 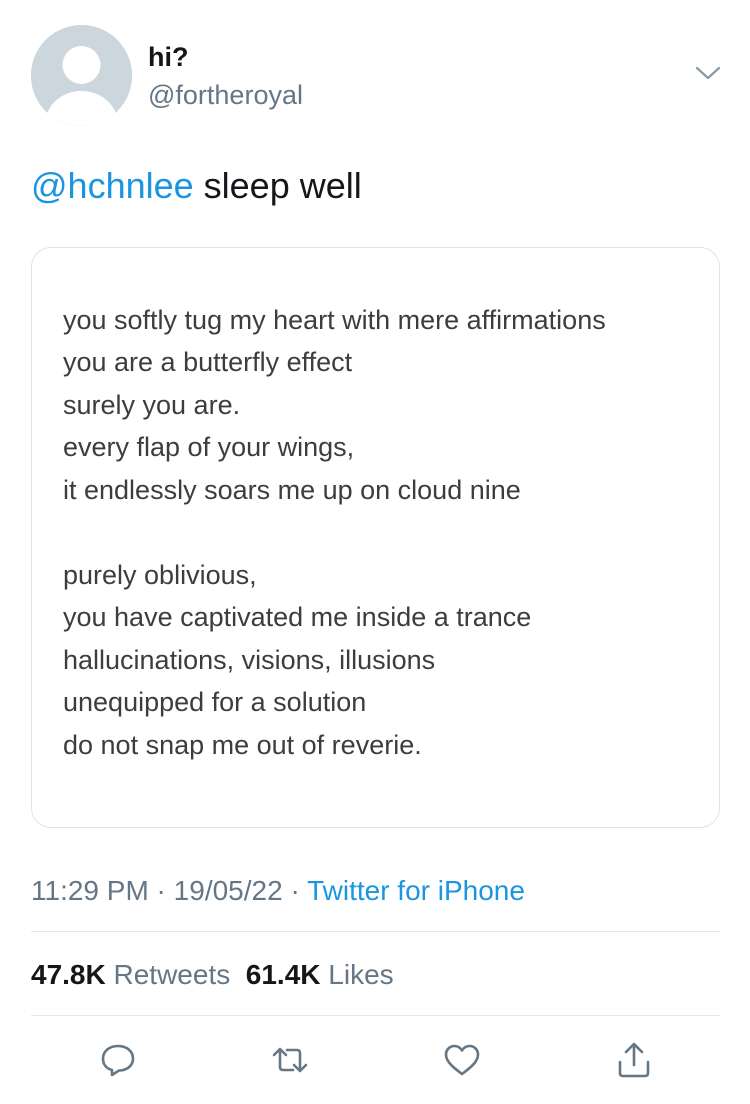 What do you see at coordinates (208, 362) in the screenshot?
I see `poem-line: you are a butterfly effect` at bounding box center [208, 362].